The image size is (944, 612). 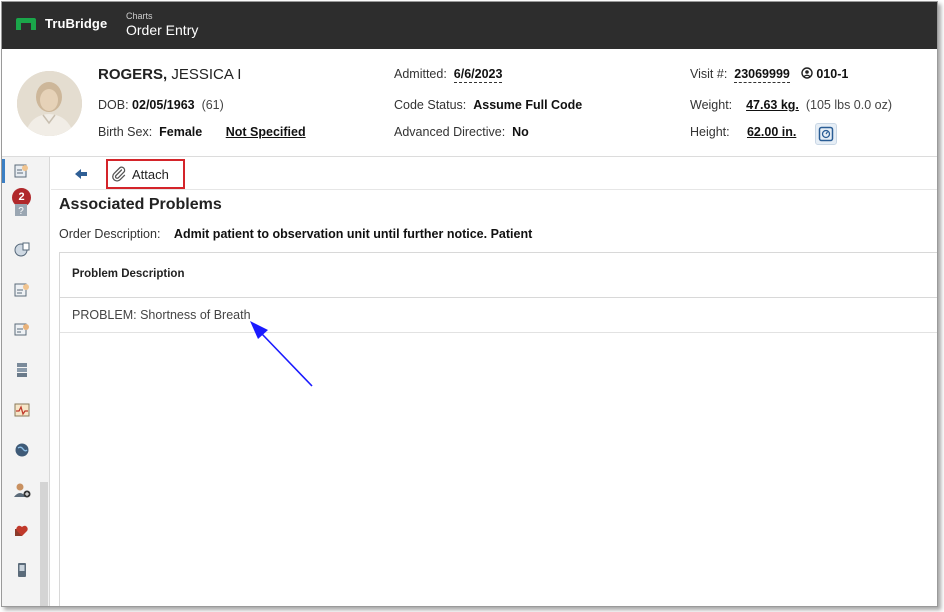 What do you see at coordinates (528, 105) in the screenshot?
I see `code-status-value: Assume Full Code` at bounding box center [528, 105].